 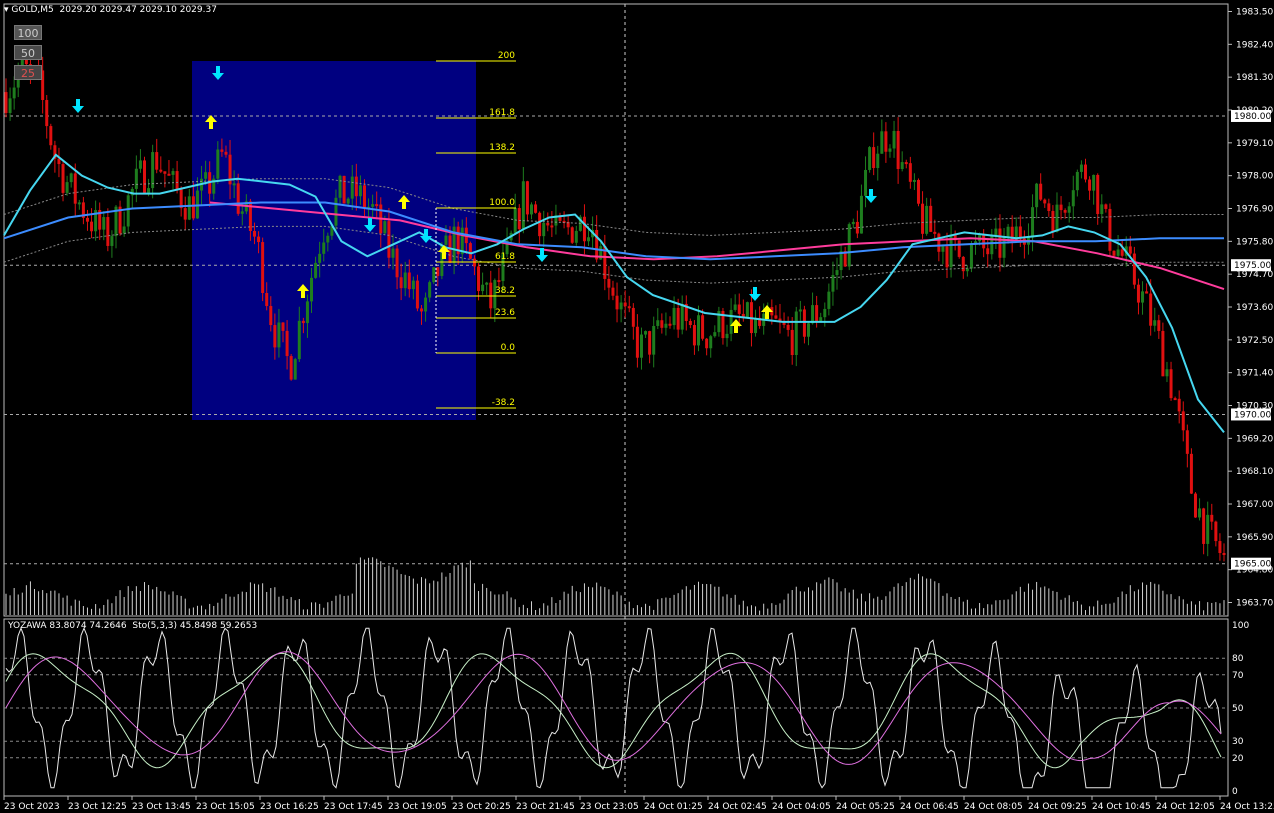 What do you see at coordinates (1238, 659) in the screenshot?
I see `osc-tick-label: 80` at bounding box center [1238, 659].